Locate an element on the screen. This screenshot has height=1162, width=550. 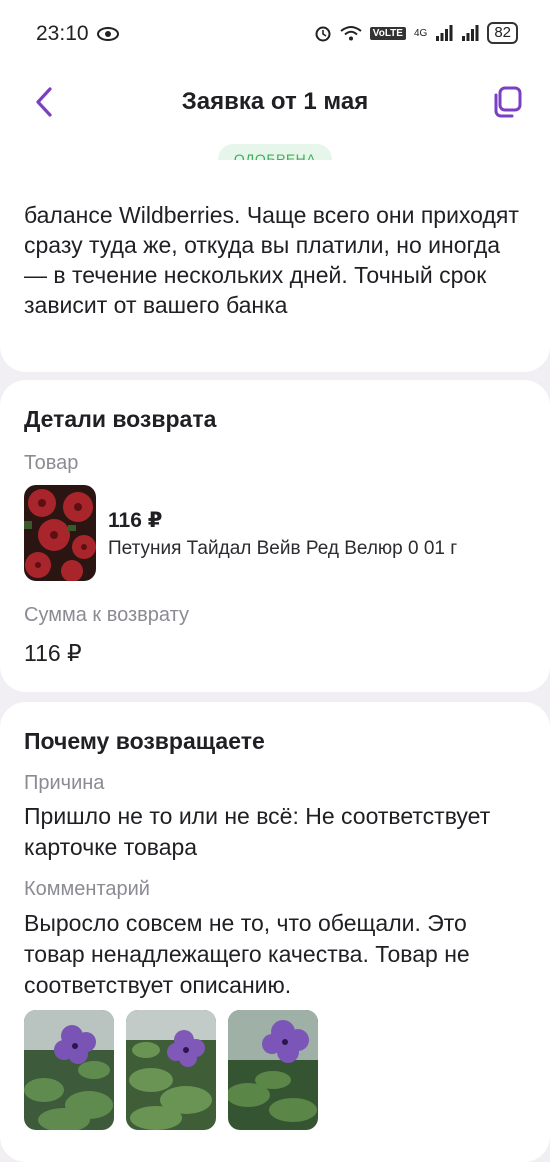
clock: 23:10 is located at coordinates (62, 33).